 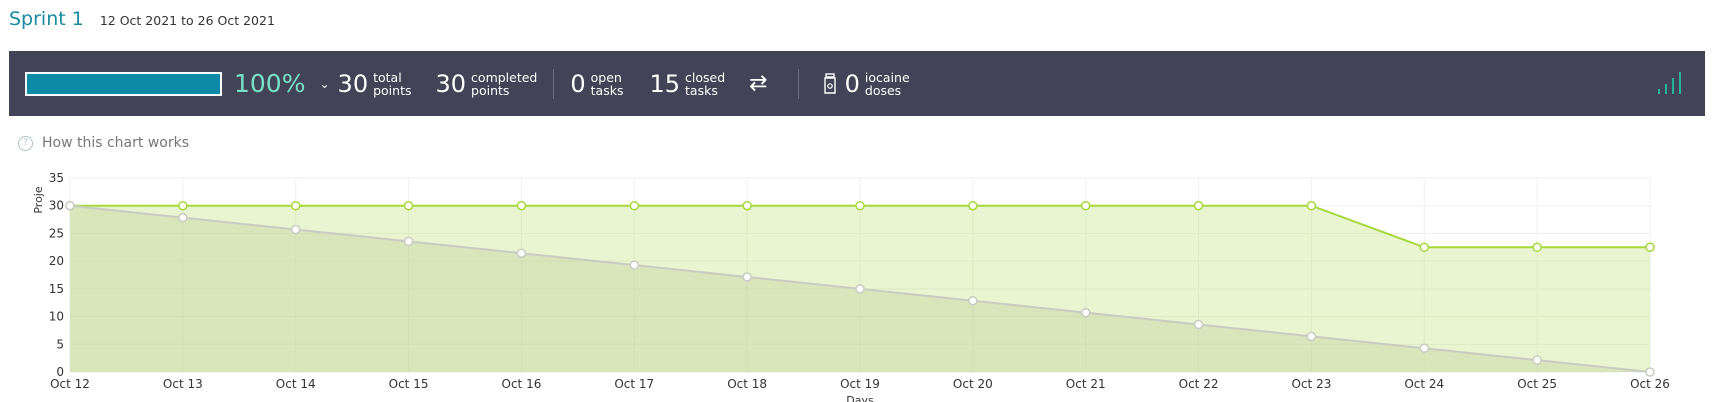 I want to click on progress-percent: 100%, so click(x=270, y=83).